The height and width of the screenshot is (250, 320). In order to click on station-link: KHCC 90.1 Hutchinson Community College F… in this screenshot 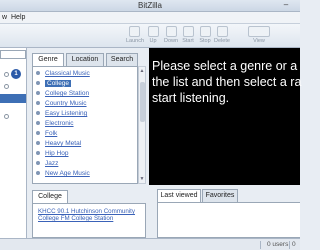, I will do `click(90, 215)`.